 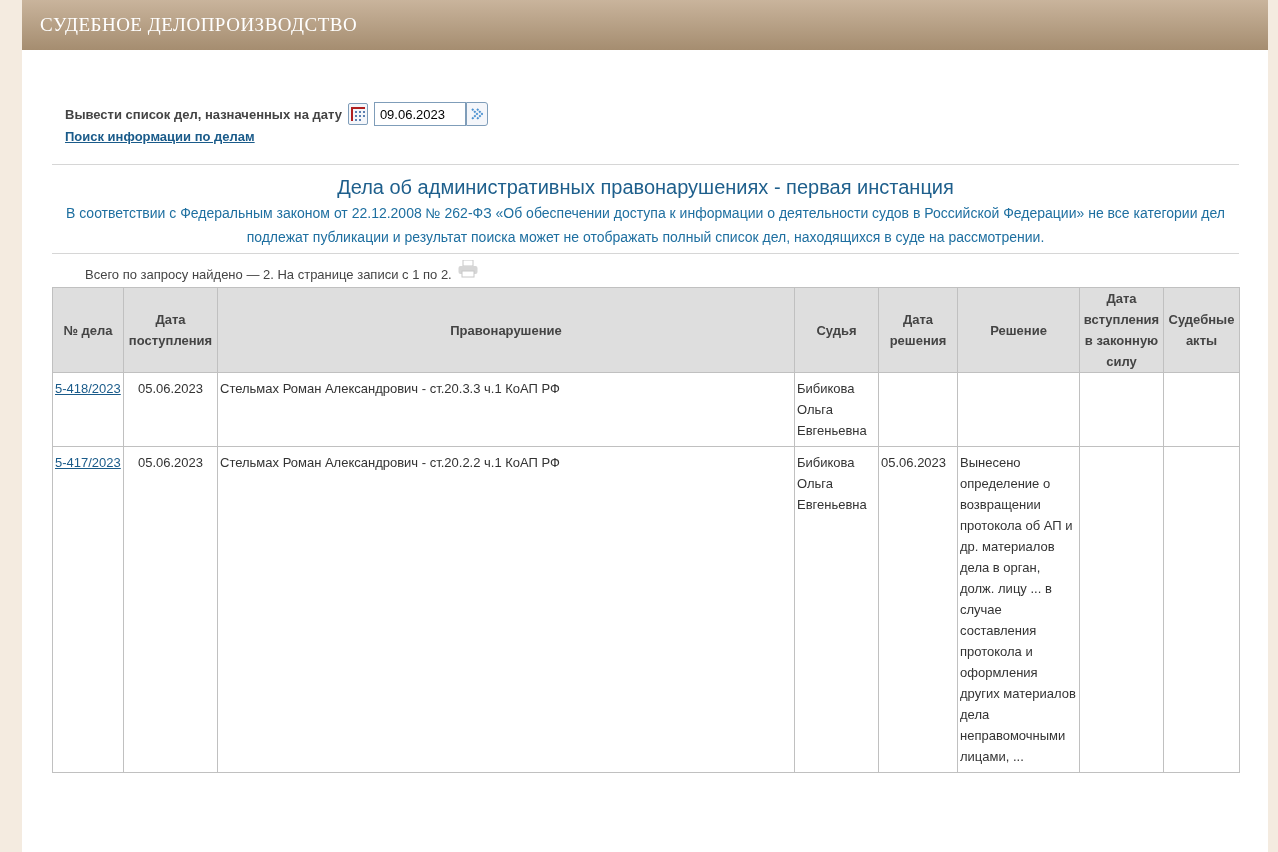 I want to click on search-link: Поиск информации по делам, so click(x=160, y=136).